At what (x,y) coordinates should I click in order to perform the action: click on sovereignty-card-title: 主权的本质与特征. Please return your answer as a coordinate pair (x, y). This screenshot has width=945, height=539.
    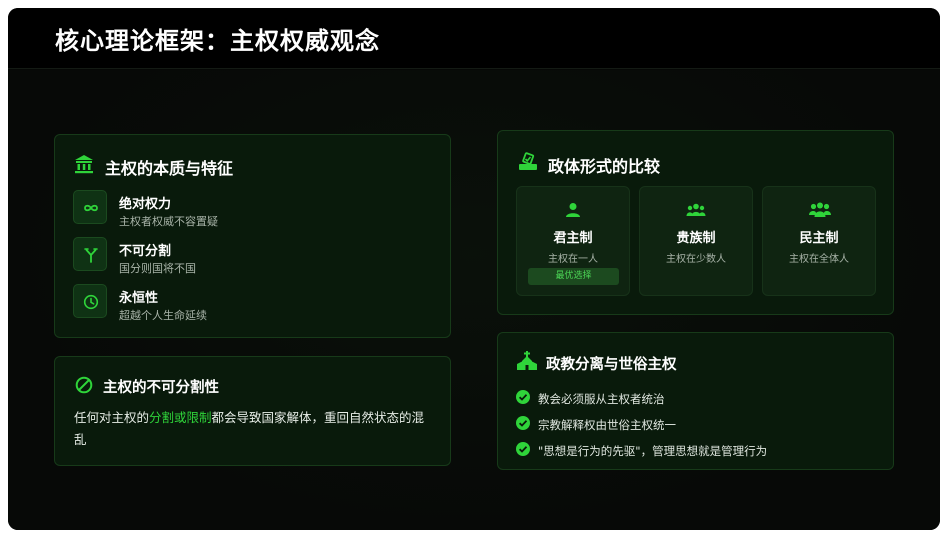
    Looking at the image, I should click on (169, 168).